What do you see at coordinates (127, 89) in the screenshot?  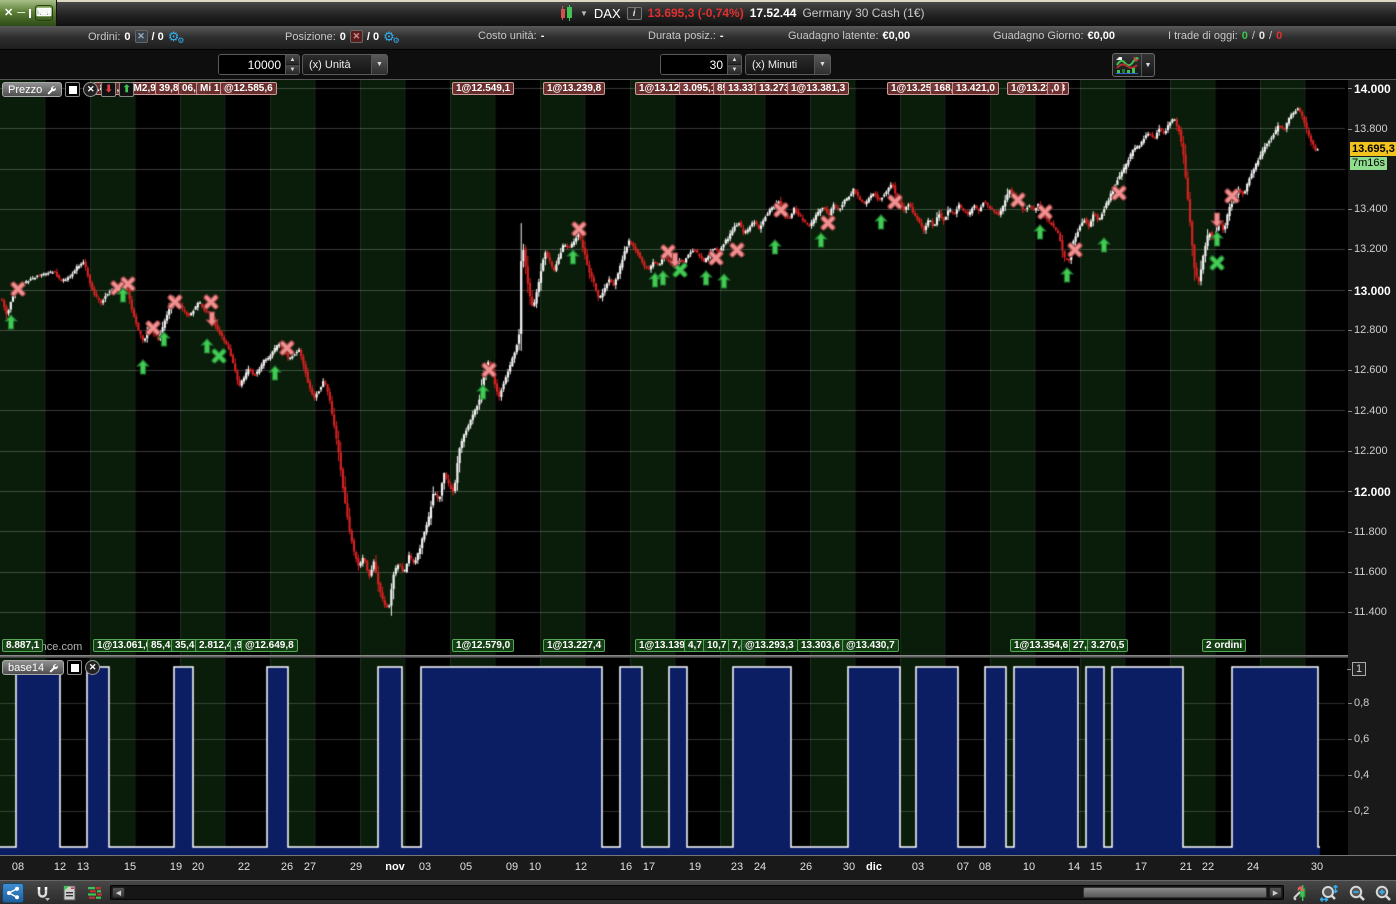 I see `buy-order-icon: ⬆` at bounding box center [127, 89].